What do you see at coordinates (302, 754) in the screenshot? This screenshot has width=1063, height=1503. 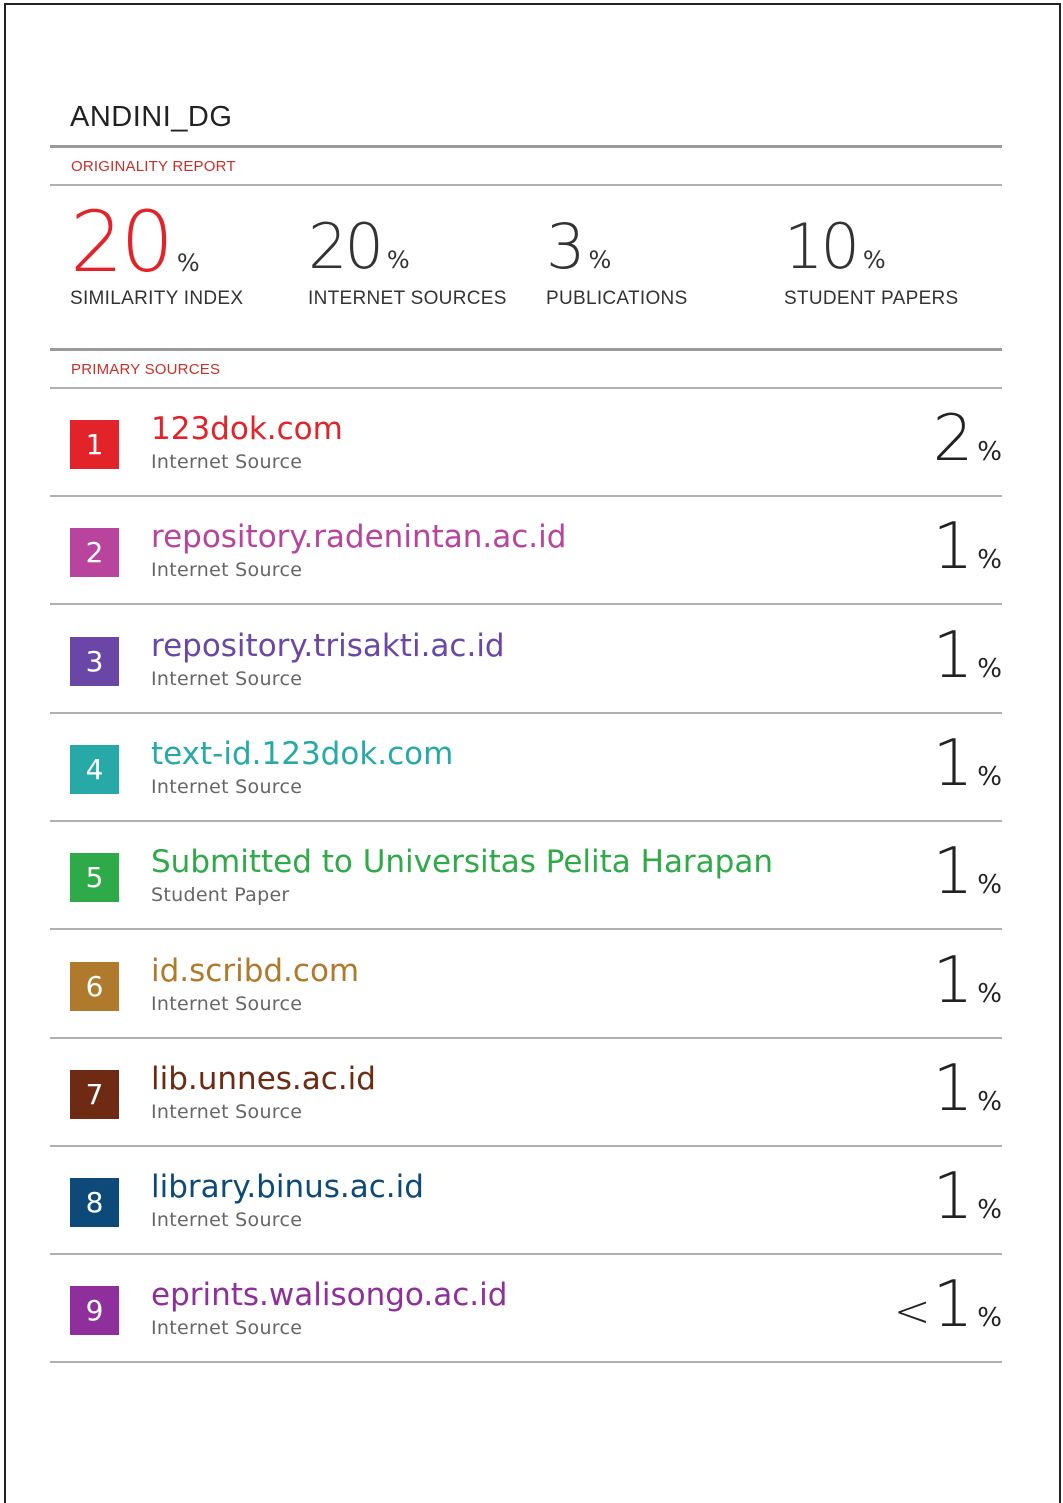 I see `source-name-link: text-id.123dok.com` at bounding box center [302, 754].